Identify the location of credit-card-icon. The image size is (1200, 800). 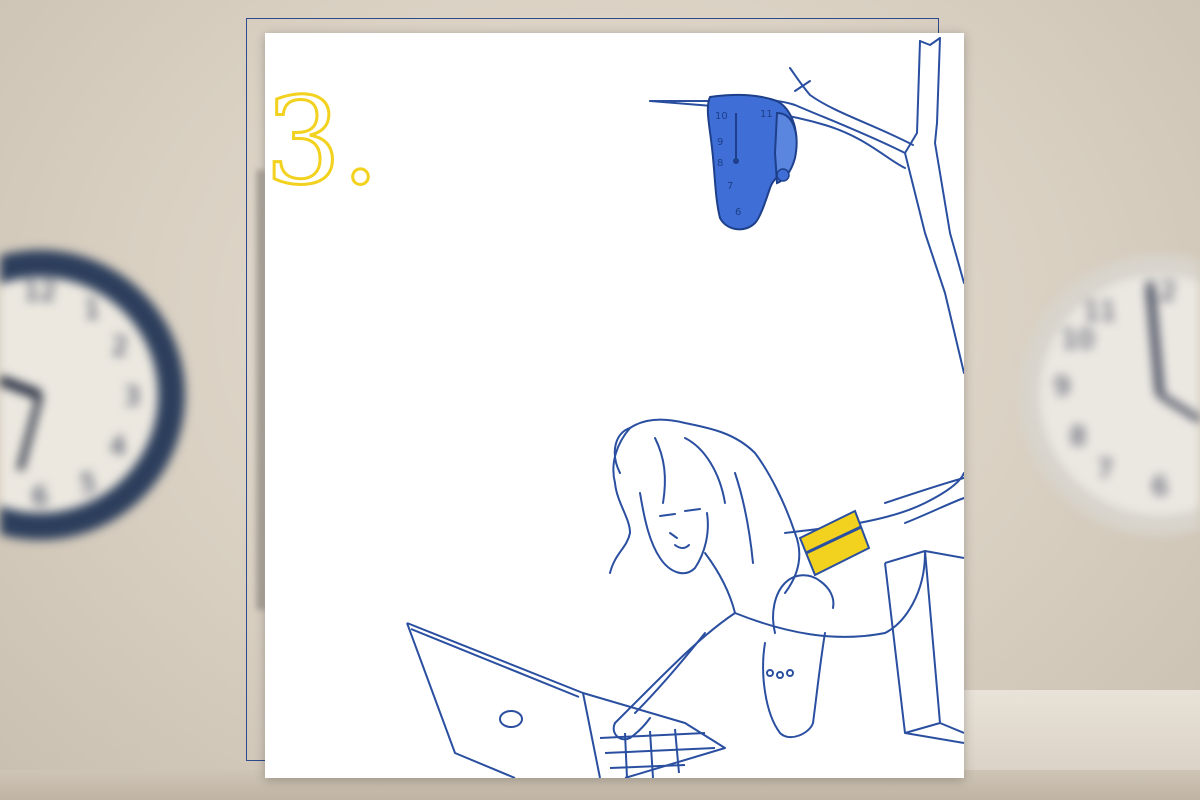
(834, 543).